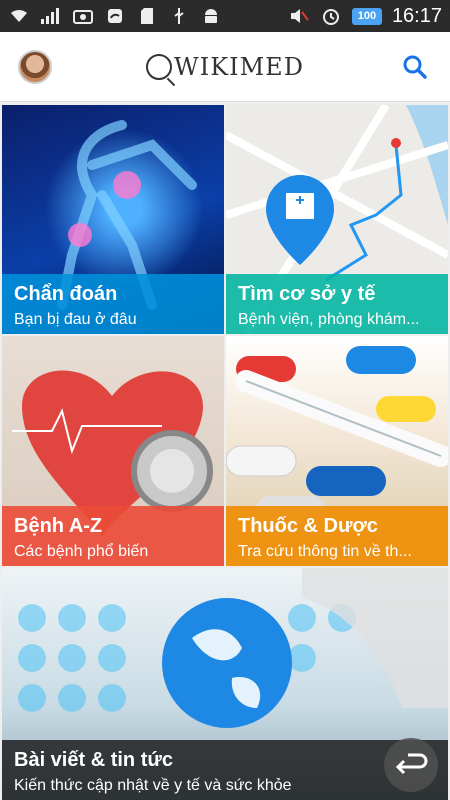  What do you see at coordinates (51, 16) in the screenshot?
I see `signal-icon` at bounding box center [51, 16].